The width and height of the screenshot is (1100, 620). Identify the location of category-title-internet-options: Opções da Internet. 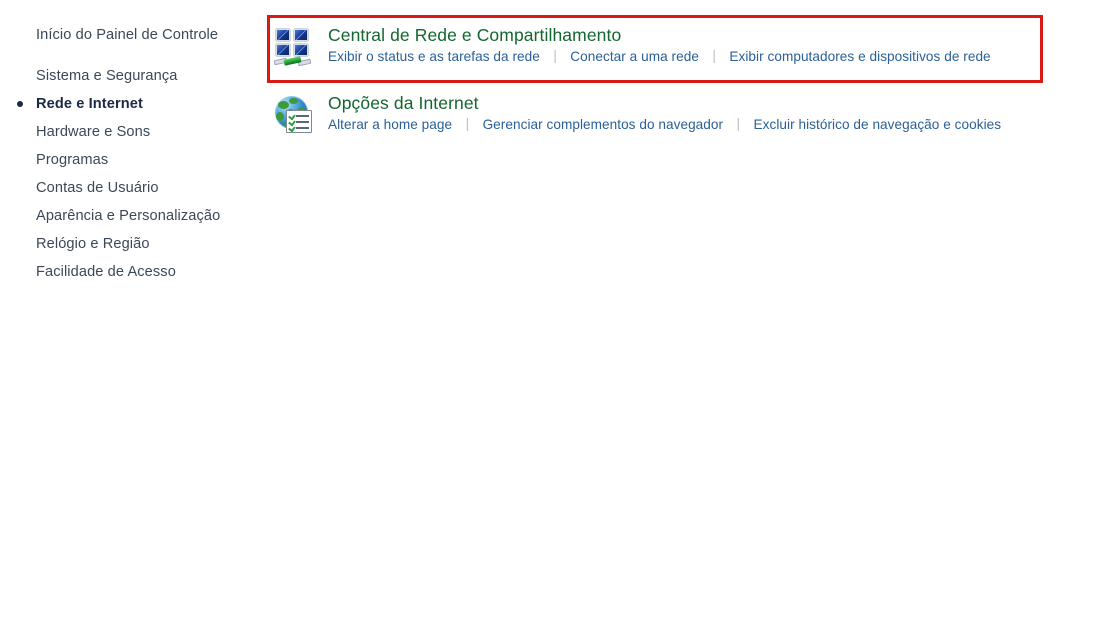
(664, 103).